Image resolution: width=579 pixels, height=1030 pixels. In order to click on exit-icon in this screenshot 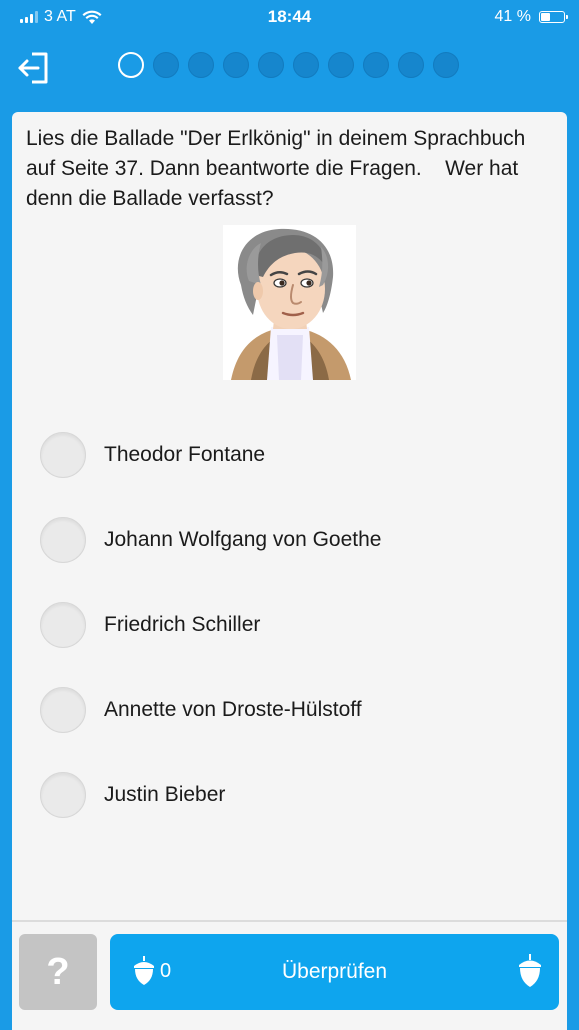, I will do `click(33, 68)`.